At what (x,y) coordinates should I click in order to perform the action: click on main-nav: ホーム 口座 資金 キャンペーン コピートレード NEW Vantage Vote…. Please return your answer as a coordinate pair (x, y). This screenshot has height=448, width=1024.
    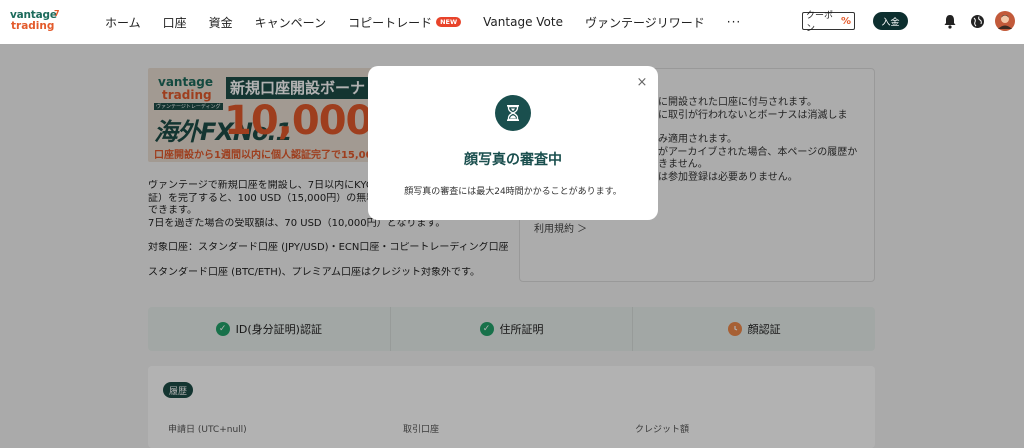
    Looking at the image, I should click on (423, 22).